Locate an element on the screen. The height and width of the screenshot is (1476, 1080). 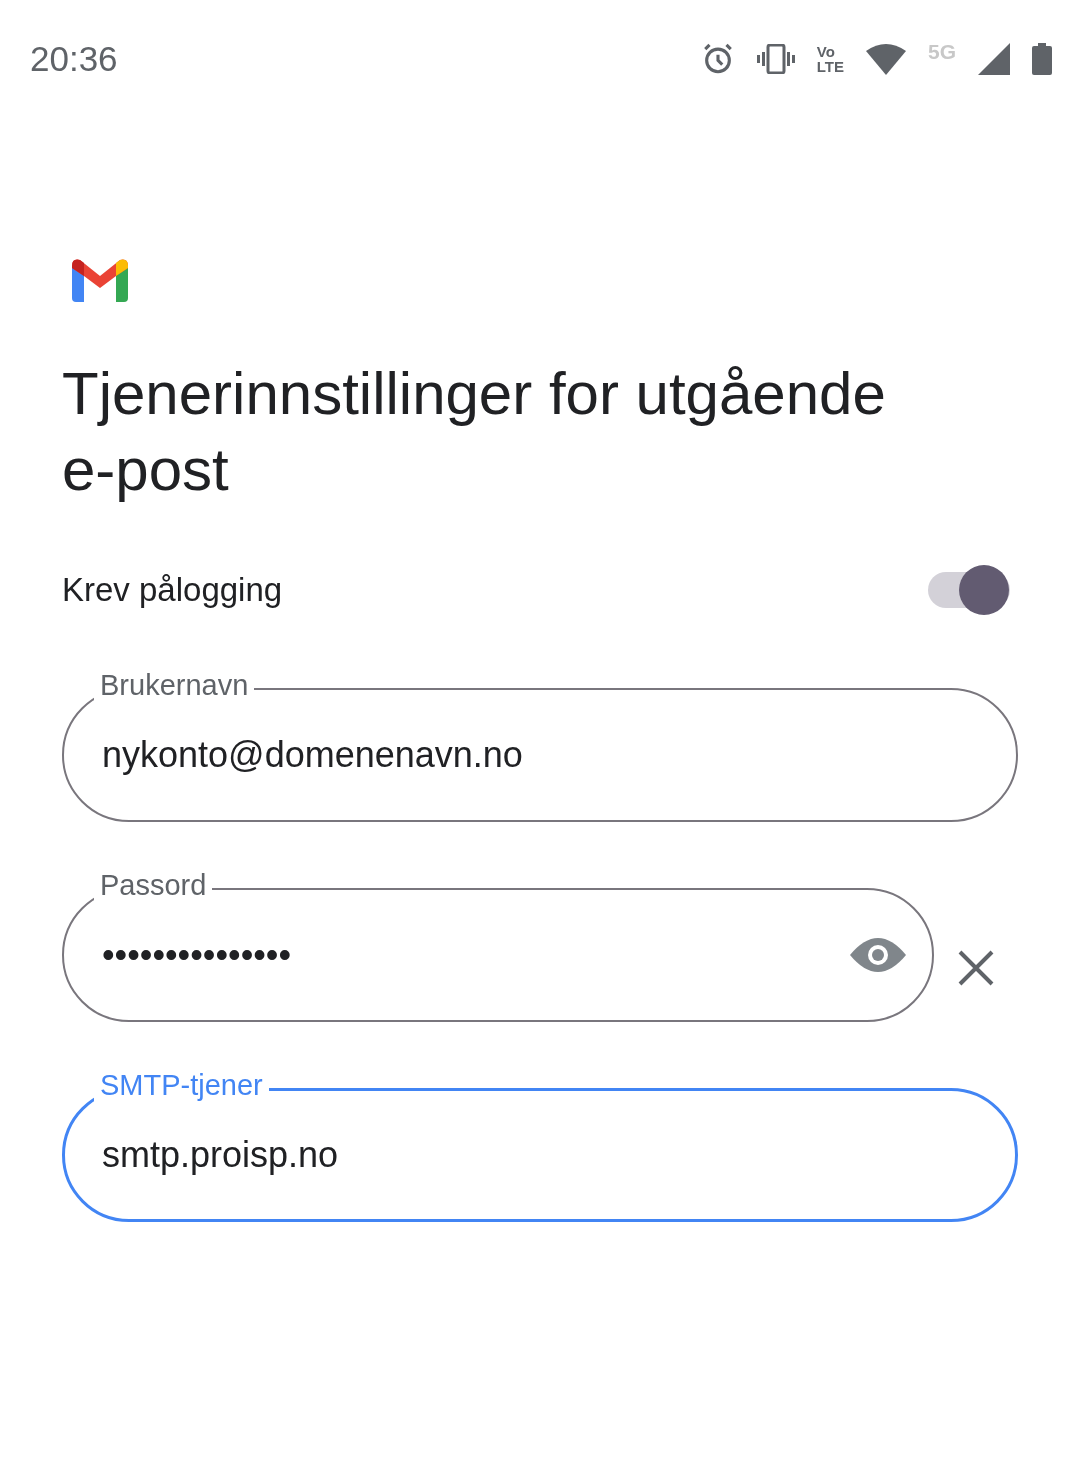
vibrate-icon is located at coordinates (775, 59).